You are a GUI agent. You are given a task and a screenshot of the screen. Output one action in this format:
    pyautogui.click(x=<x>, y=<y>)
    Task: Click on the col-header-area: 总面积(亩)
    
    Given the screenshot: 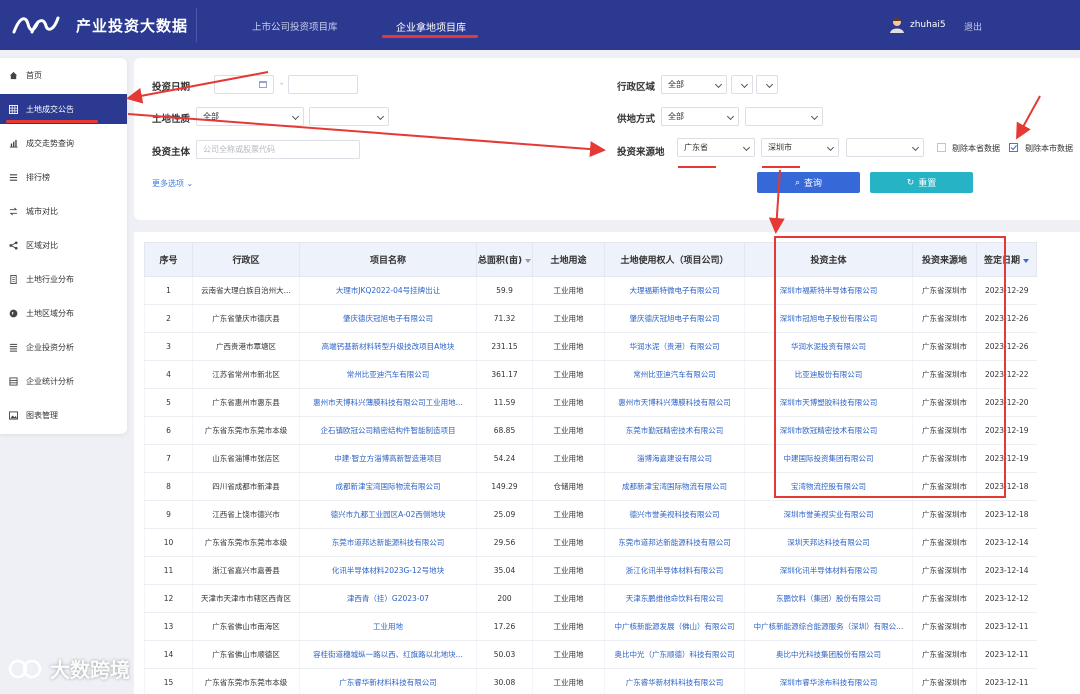 What is the action you would take?
    pyautogui.click(x=504, y=259)
    